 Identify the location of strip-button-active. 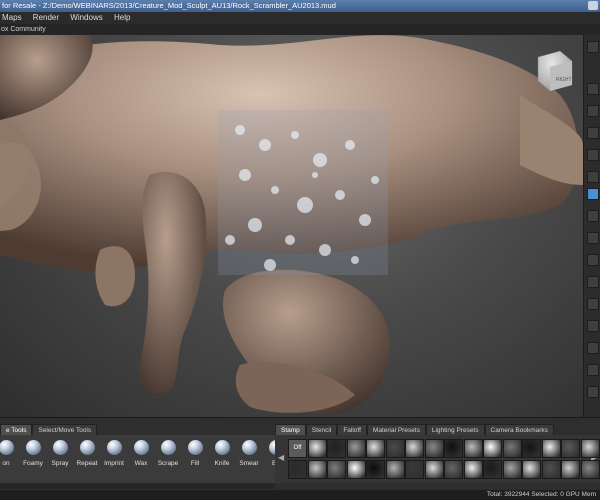
(593, 194).